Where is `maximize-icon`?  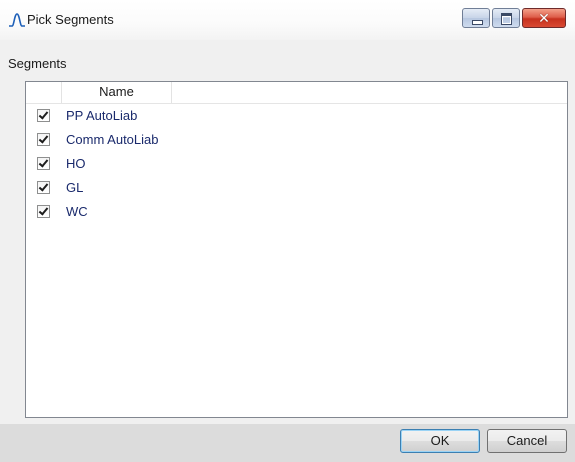 maximize-icon is located at coordinates (506, 19).